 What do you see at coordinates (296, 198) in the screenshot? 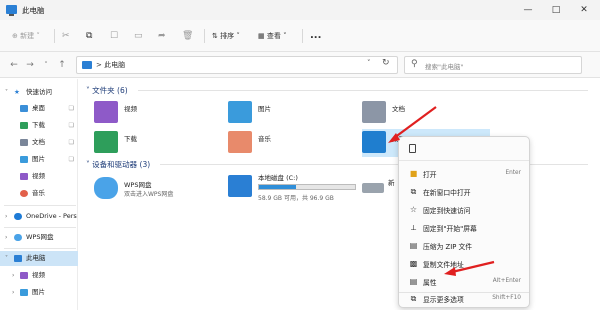
I see `drive-free-space: 58.9 GB 可用，共 96.9 GB` at bounding box center [296, 198].